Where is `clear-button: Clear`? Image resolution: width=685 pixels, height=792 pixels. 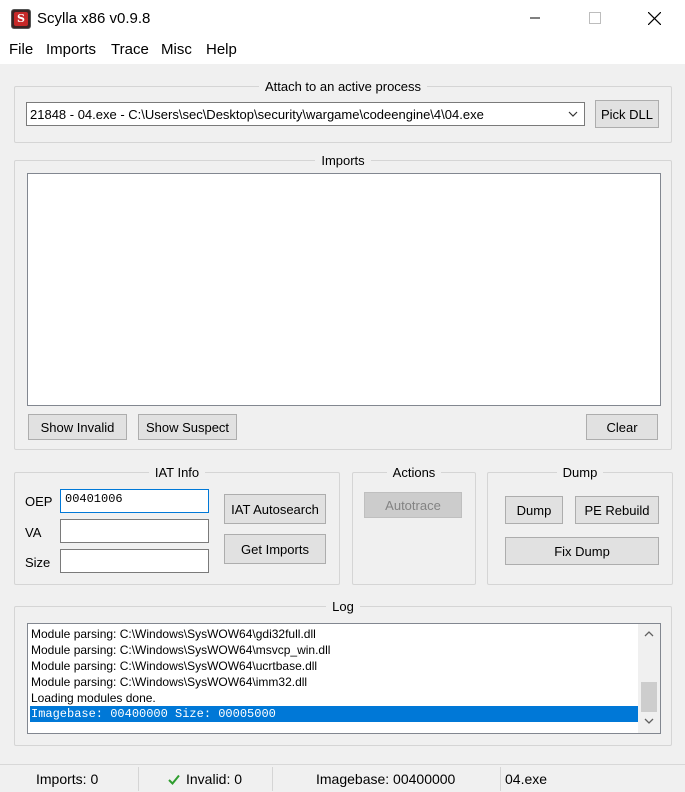
clear-button: Clear is located at coordinates (622, 427).